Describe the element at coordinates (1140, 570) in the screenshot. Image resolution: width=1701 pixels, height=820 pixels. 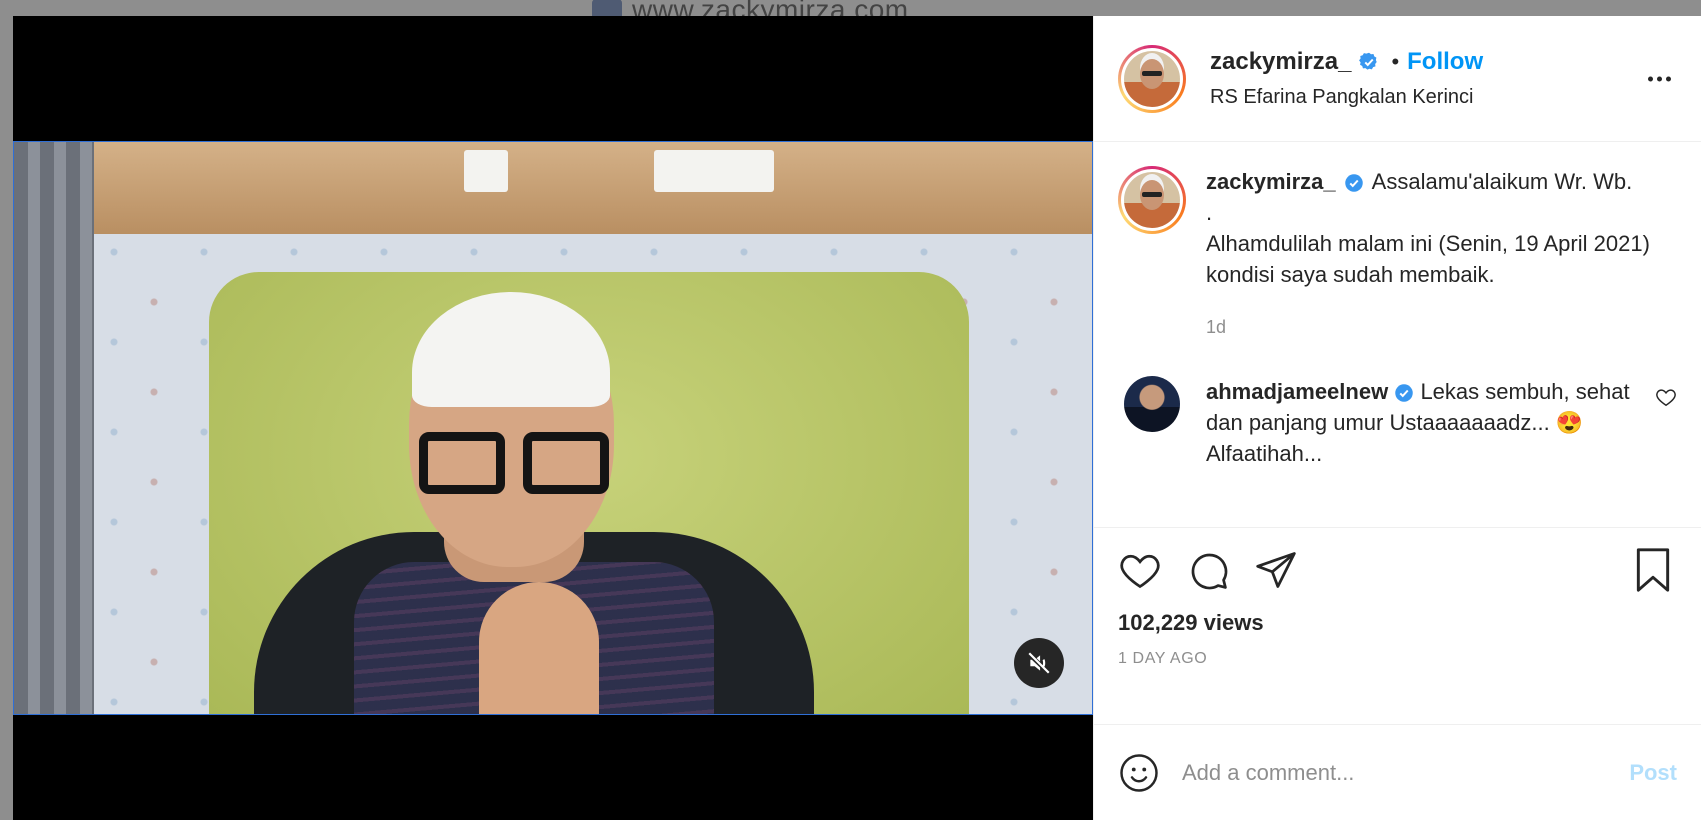
I see `like-heart-icon` at that location.